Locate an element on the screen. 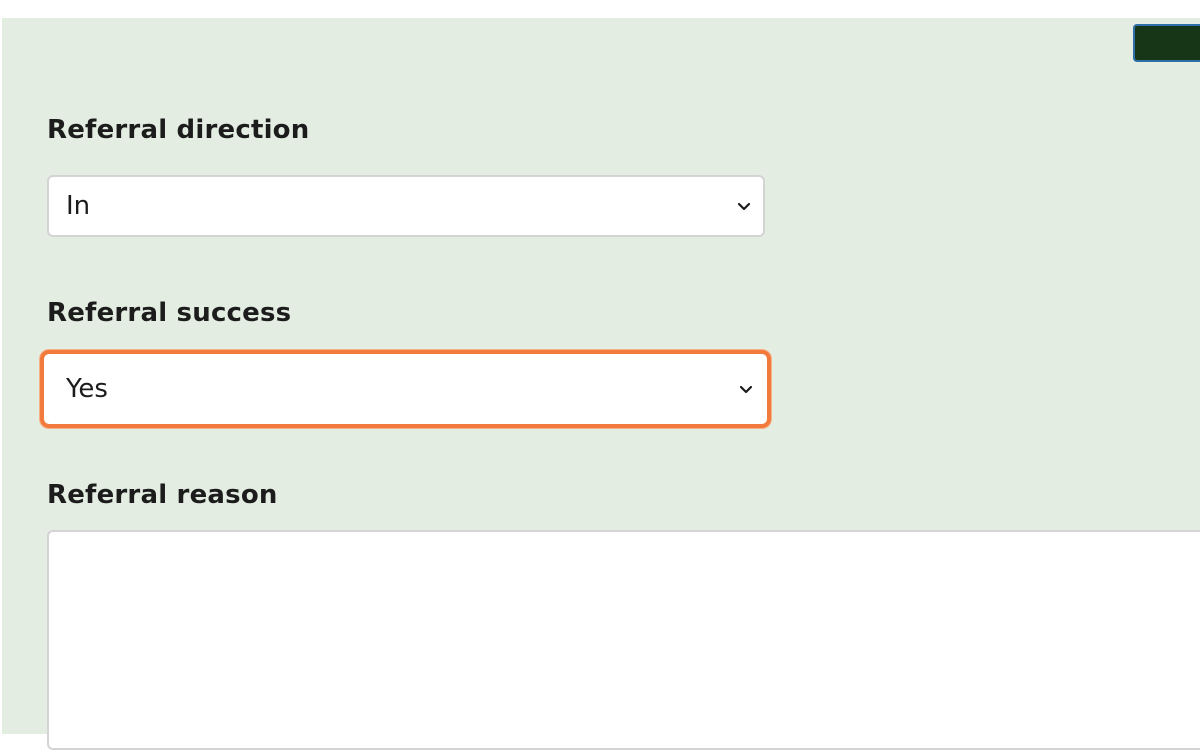 Image resolution: width=1200 pixels, height=750 pixels. referral-direction-value: In is located at coordinates (78, 206).